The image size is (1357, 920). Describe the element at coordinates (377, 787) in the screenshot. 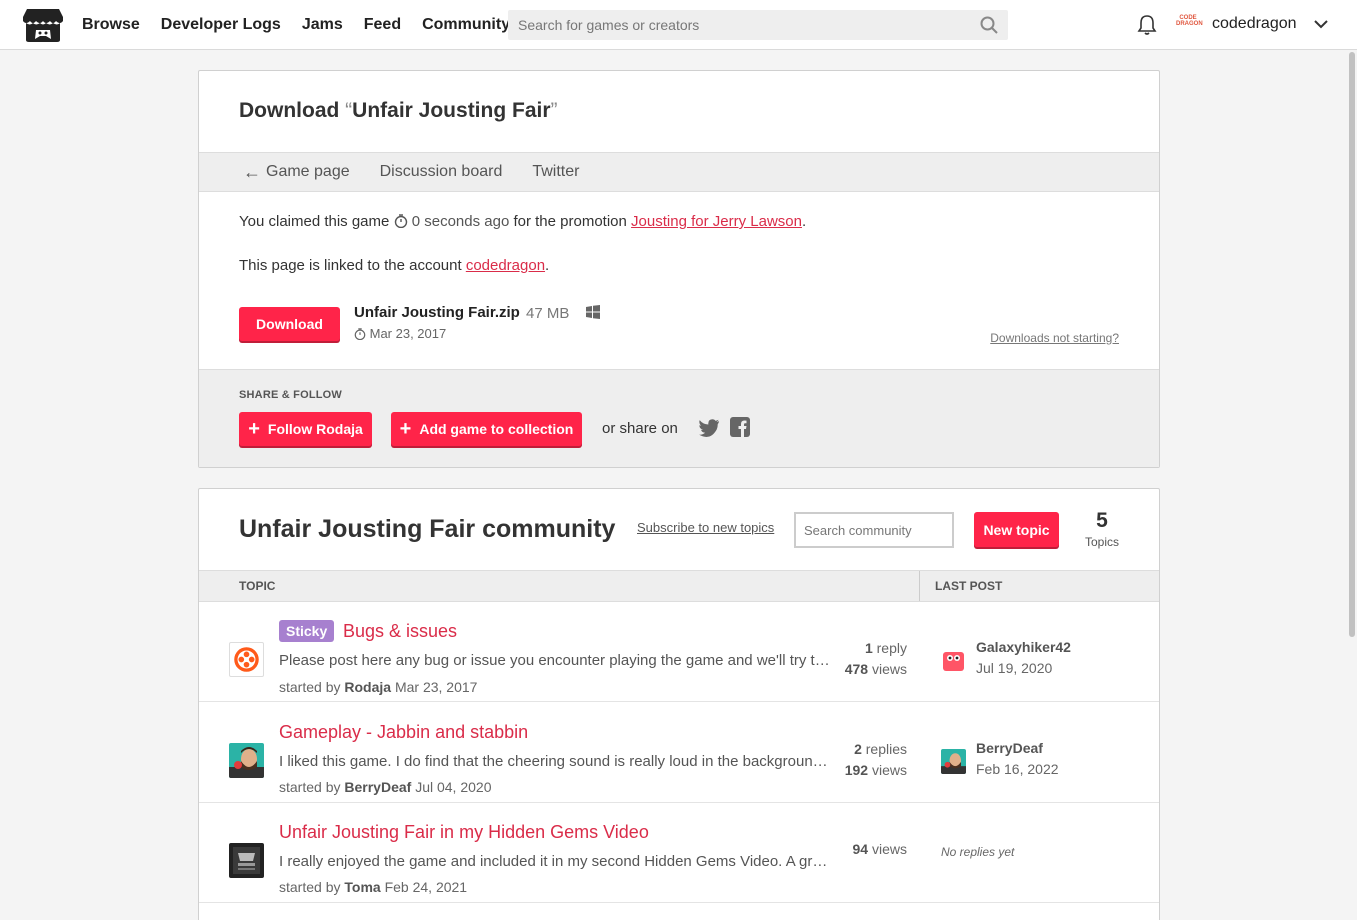

I see `topic-author: BerryDeaf` at that location.